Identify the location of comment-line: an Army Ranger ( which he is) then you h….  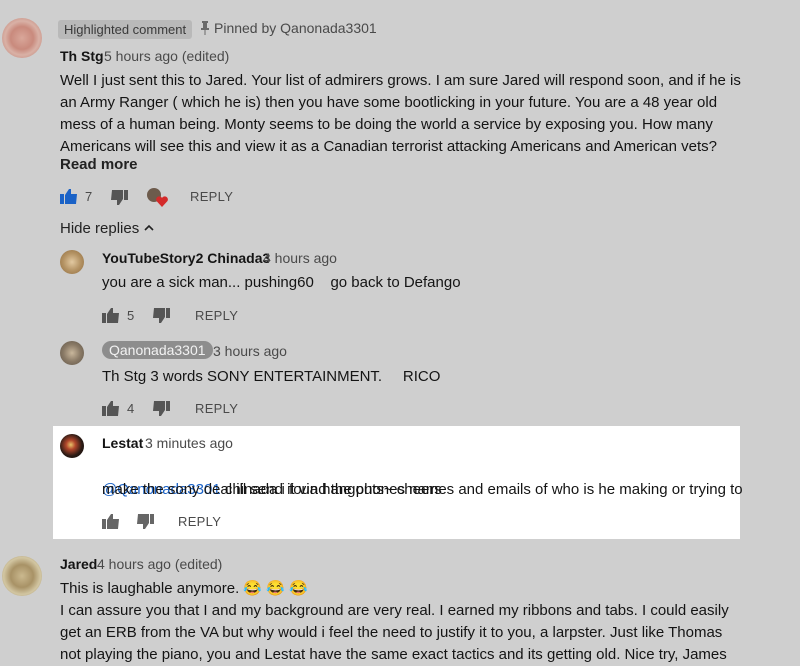
(389, 102).